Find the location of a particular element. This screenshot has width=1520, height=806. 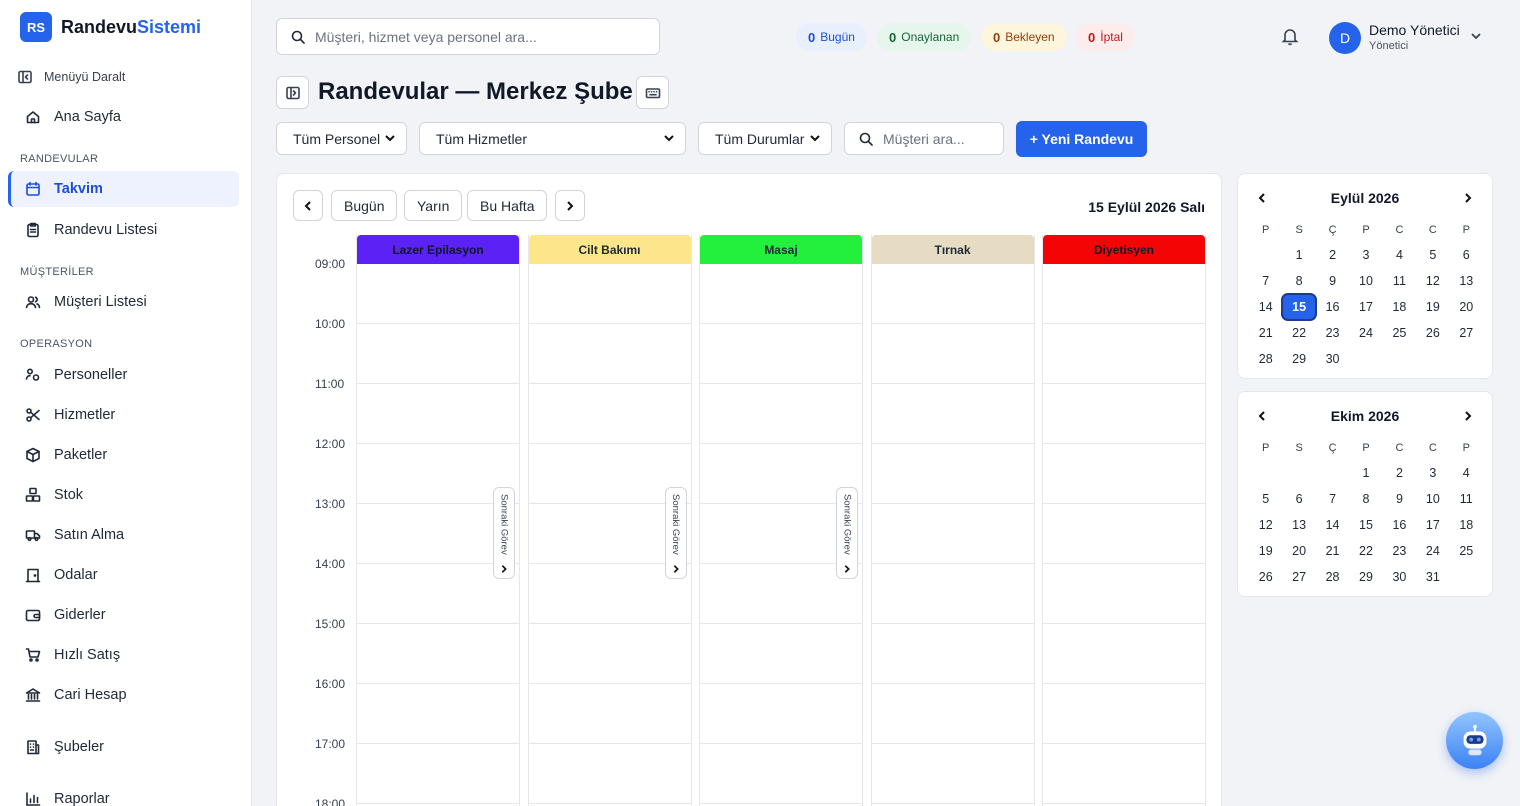

collapse-menu-button: Menüyü Daralt is located at coordinates (70, 77).